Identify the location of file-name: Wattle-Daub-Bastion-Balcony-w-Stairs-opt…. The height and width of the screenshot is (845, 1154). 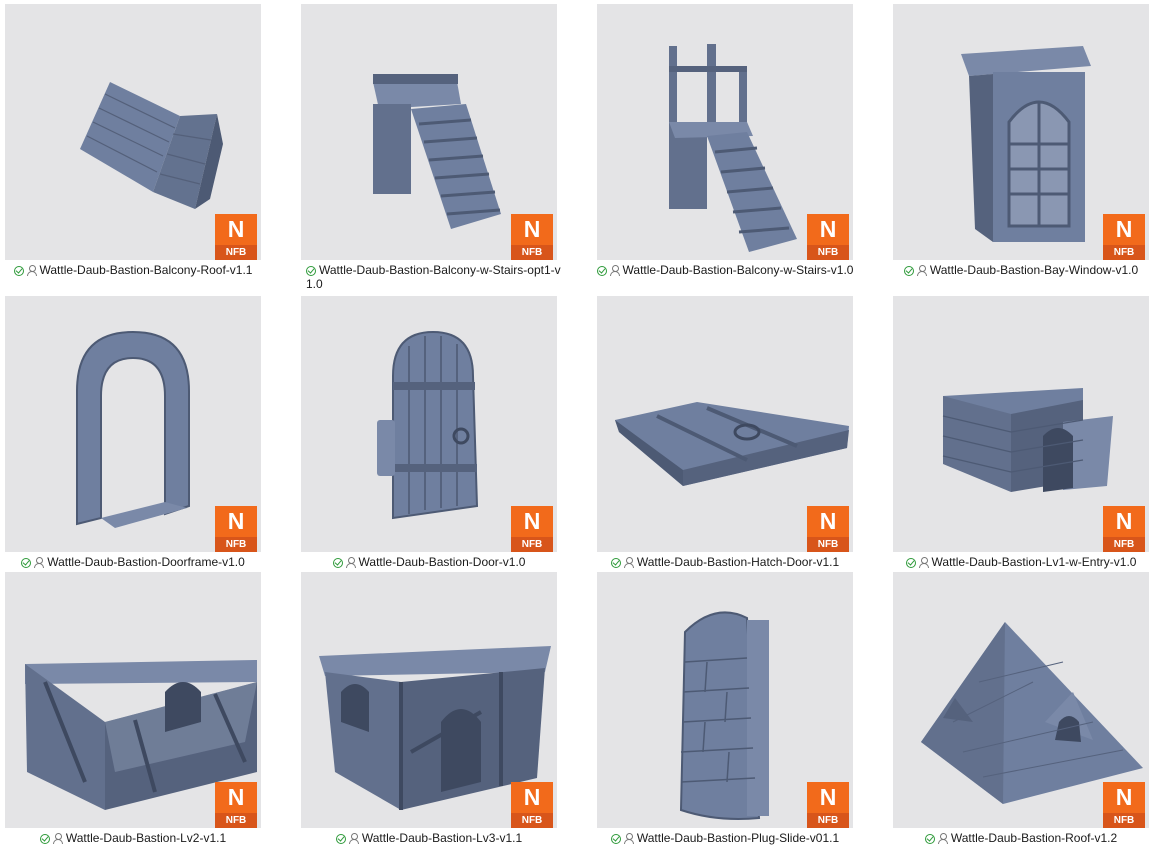
(433, 277).